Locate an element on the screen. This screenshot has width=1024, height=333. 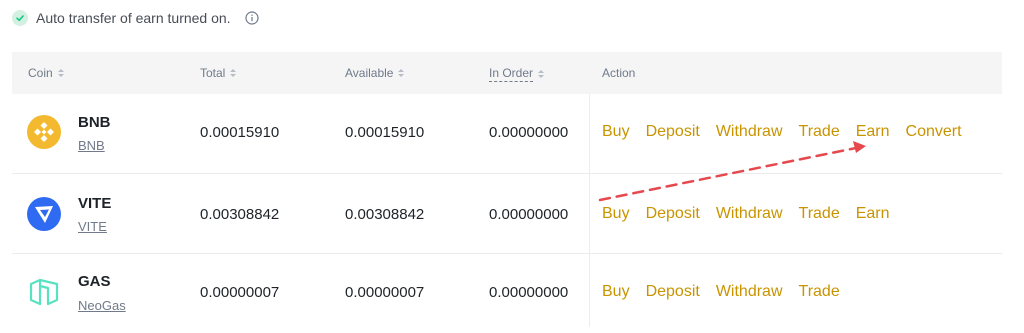
header-action-label: Action is located at coordinates (619, 73).